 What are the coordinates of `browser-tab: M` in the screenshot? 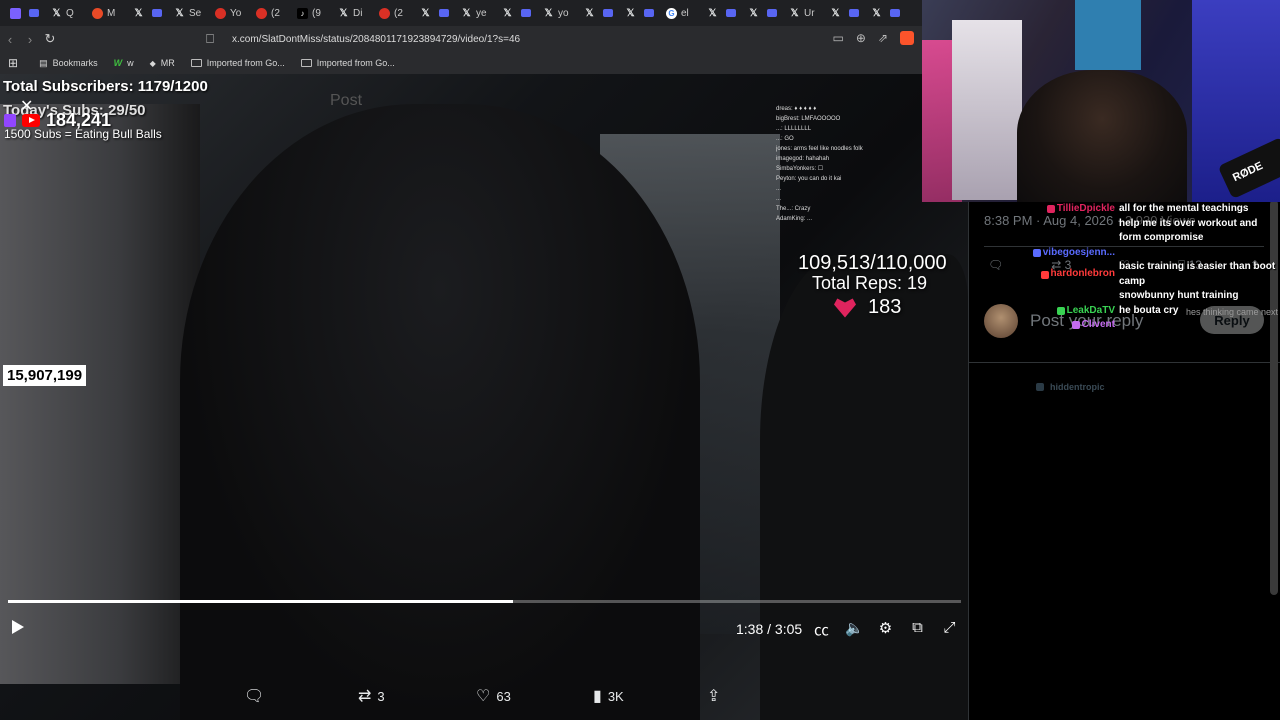 It's located at (108, 13).